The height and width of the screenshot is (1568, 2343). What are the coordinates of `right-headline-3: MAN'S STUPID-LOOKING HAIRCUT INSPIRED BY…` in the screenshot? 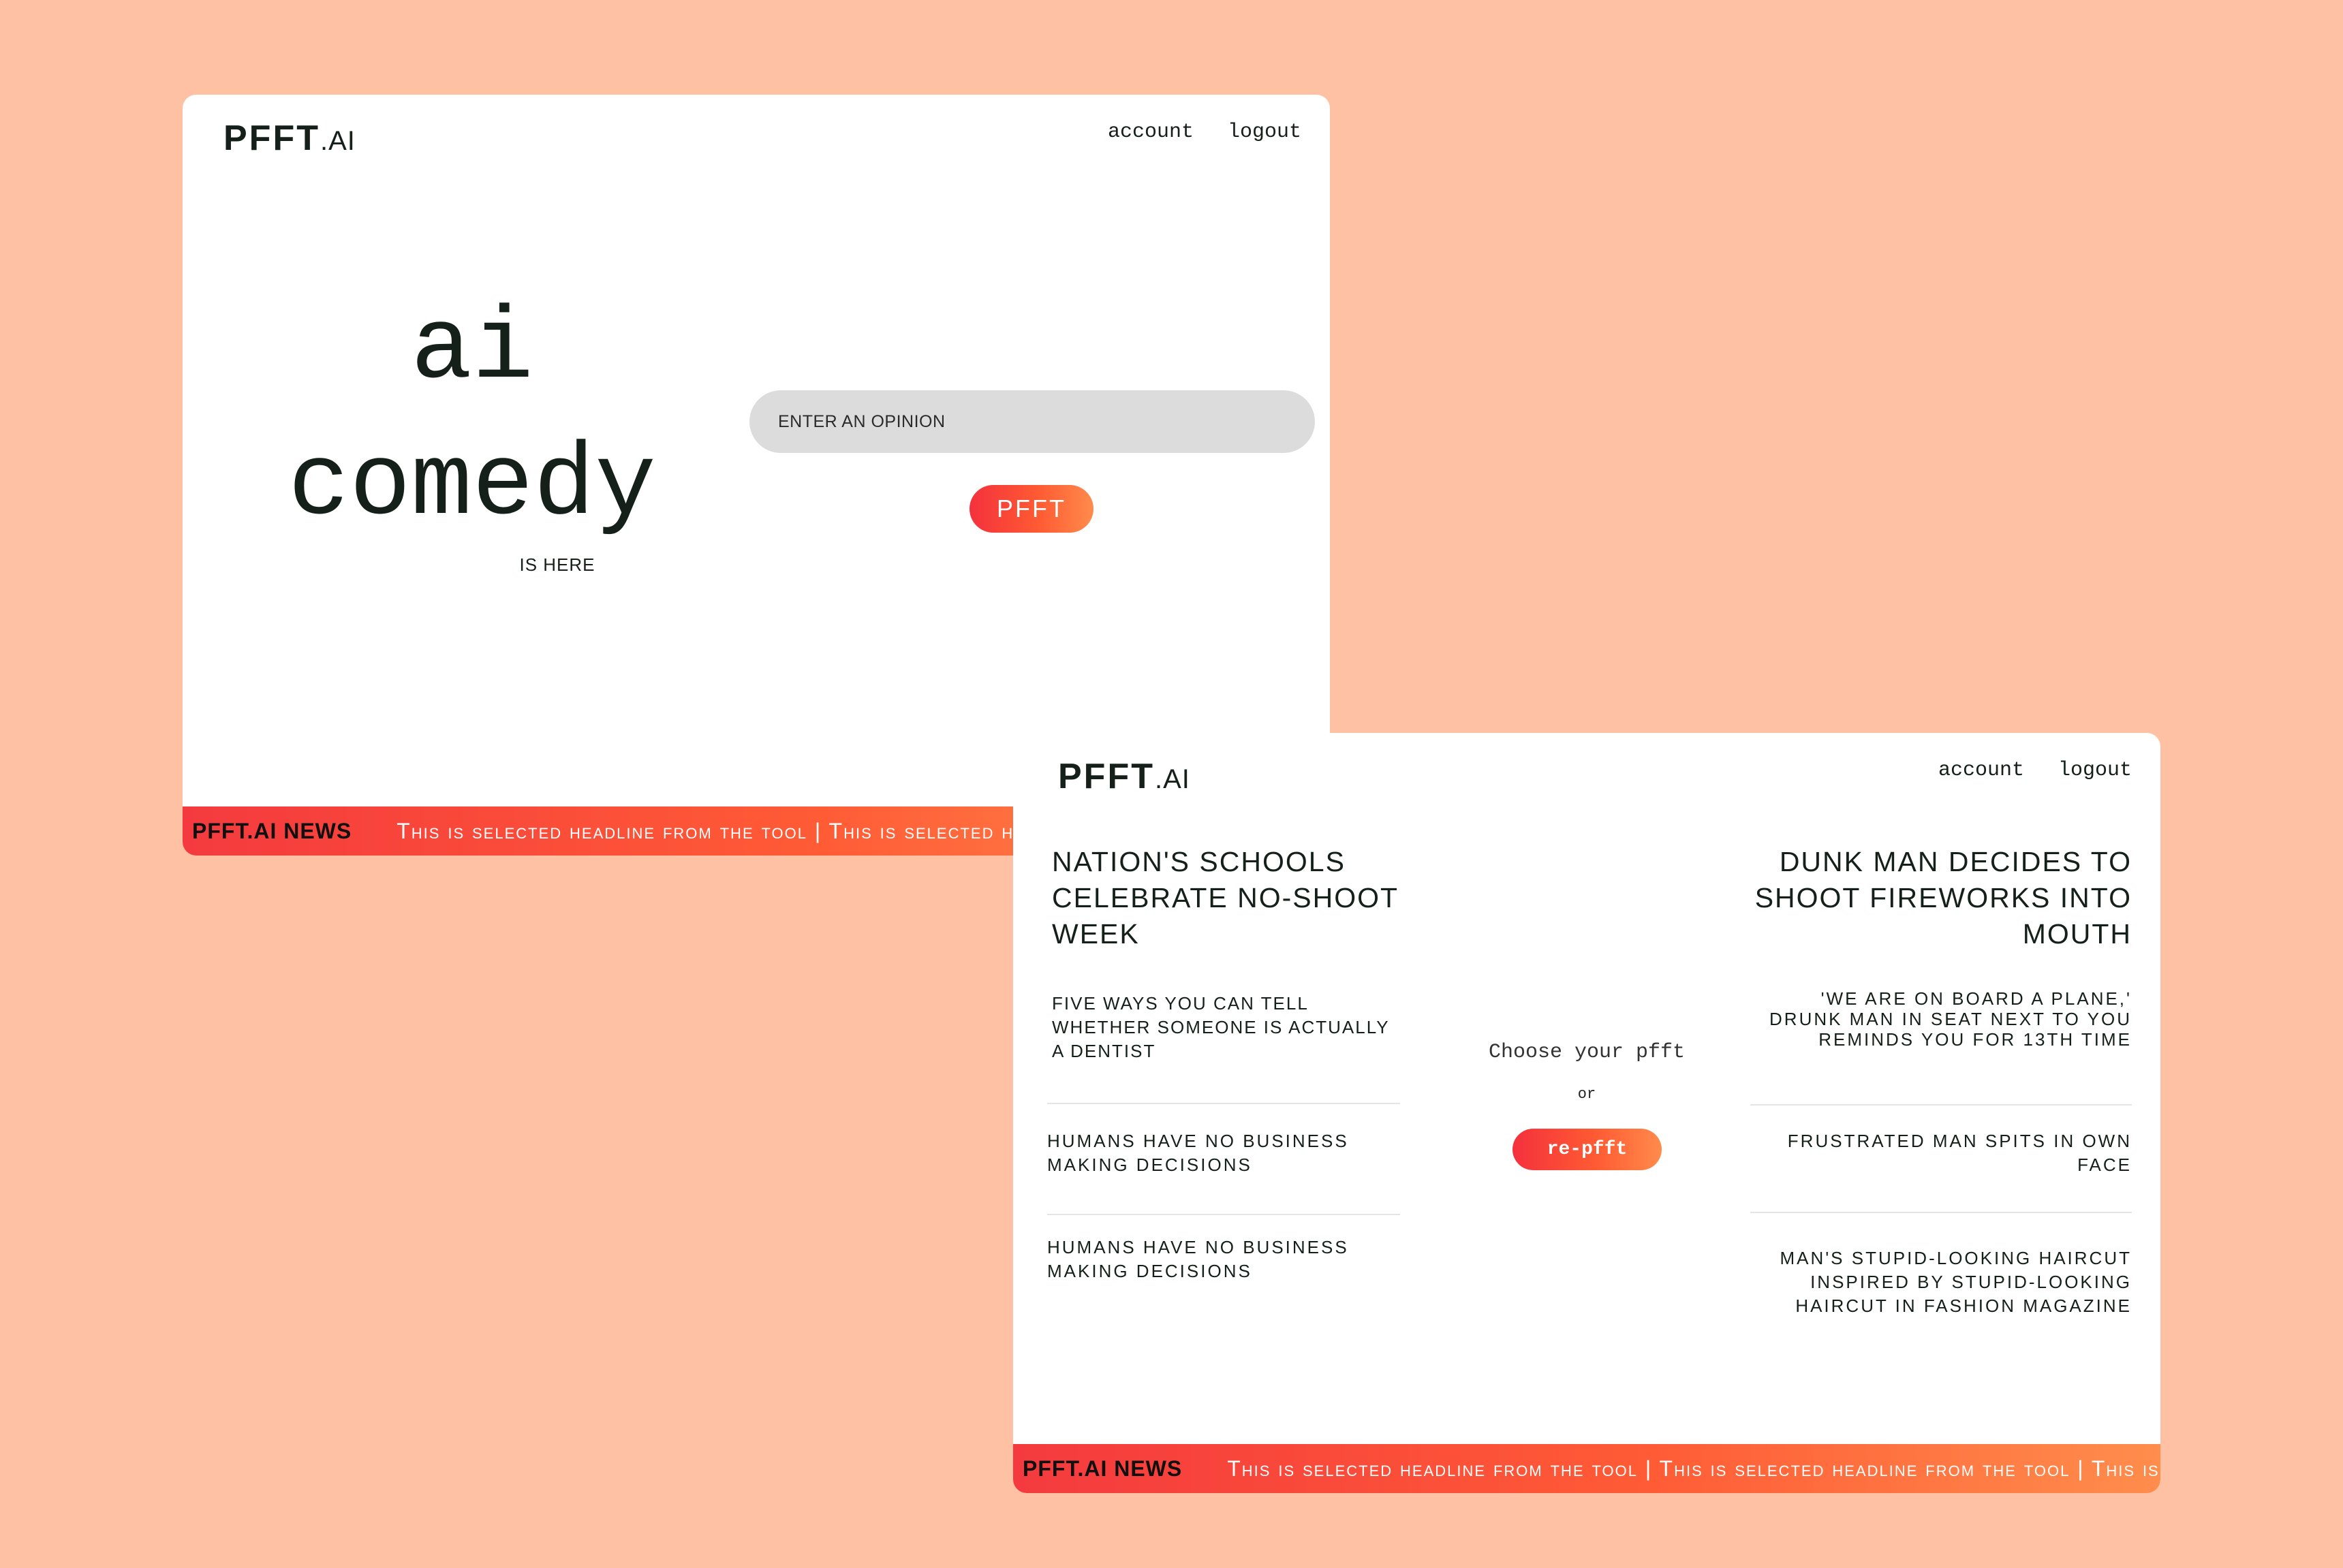 It's located at (1941, 1282).